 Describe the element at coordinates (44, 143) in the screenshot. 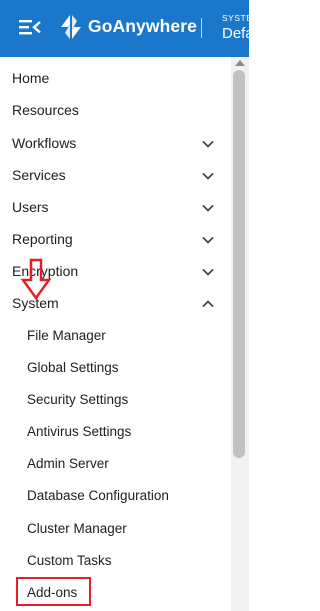

I see `sidebar-item-label: Workflows` at that location.